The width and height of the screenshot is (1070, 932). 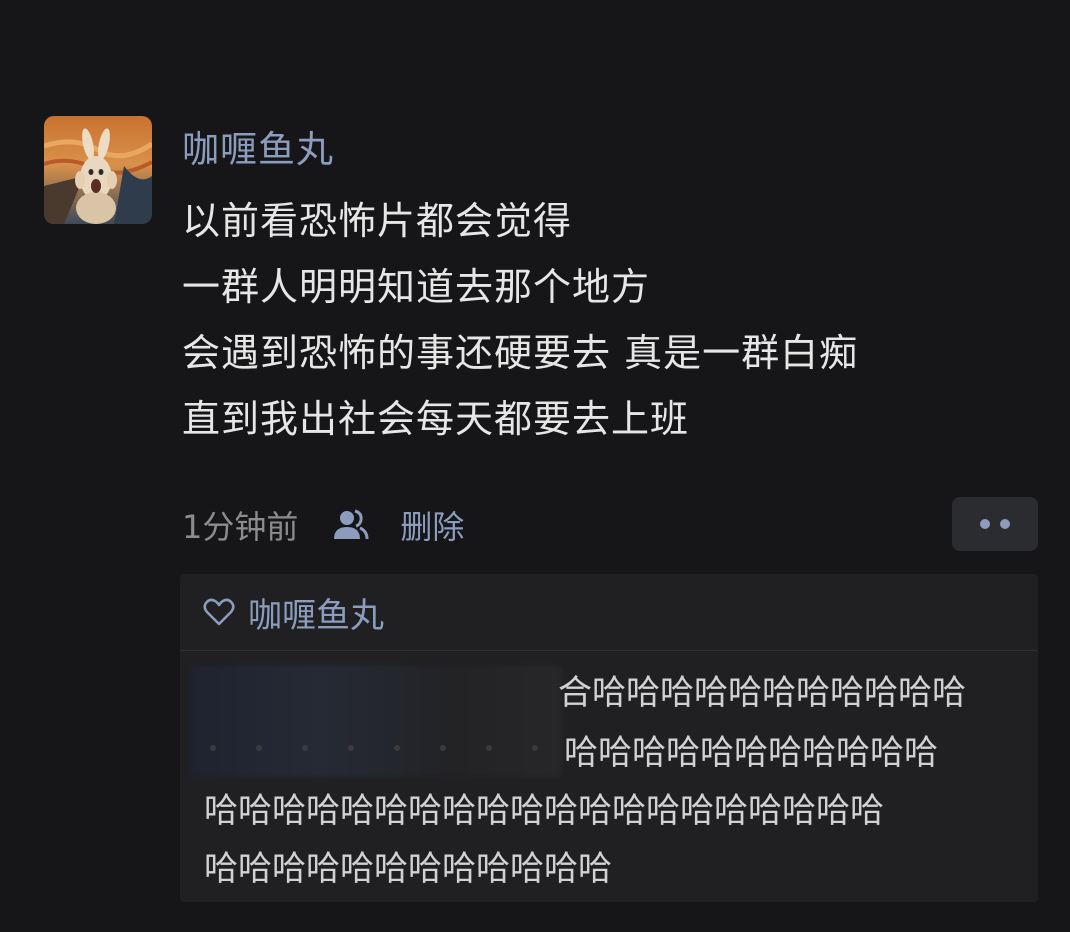 I want to click on post-timestamp: 1分钟前, so click(x=240, y=527).